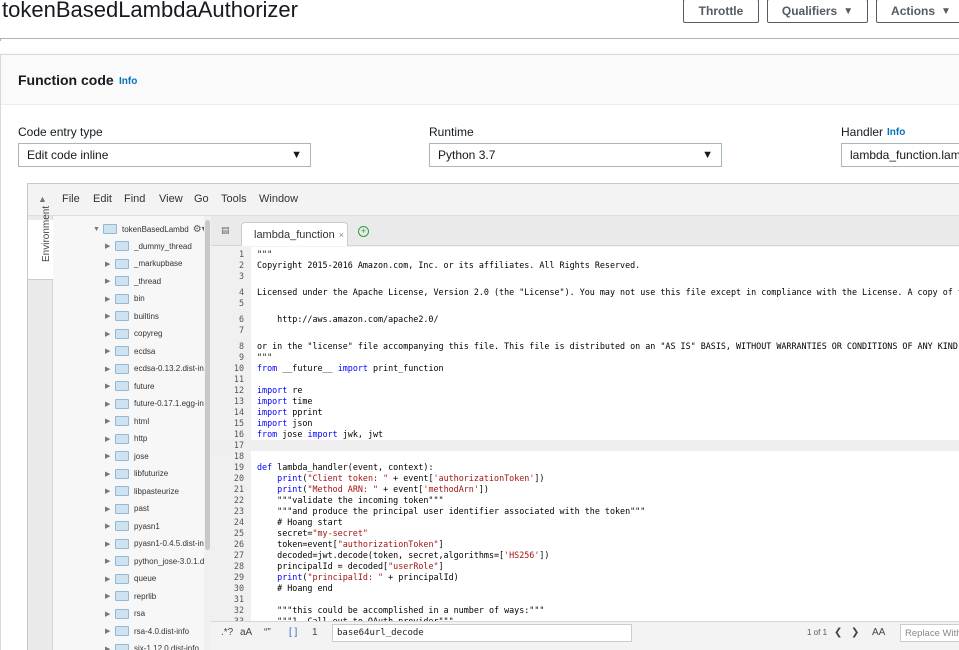  What do you see at coordinates (904, 155) in the screenshot?
I see `handler-value: lambda_function.lambda_handler` at bounding box center [904, 155].